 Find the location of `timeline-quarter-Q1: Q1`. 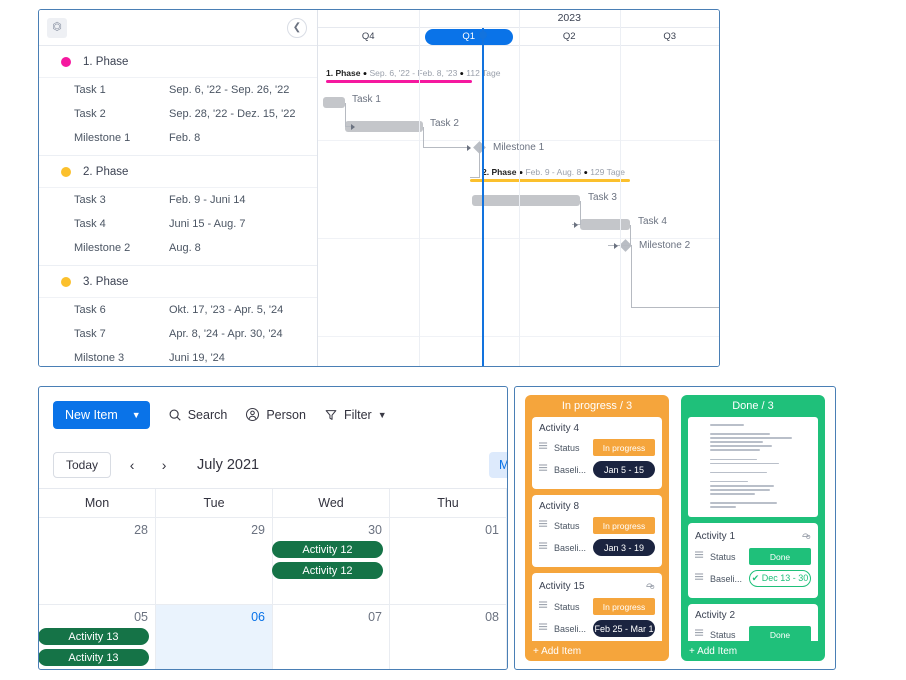

timeline-quarter-Q1: Q1 is located at coordinates (468, 37).